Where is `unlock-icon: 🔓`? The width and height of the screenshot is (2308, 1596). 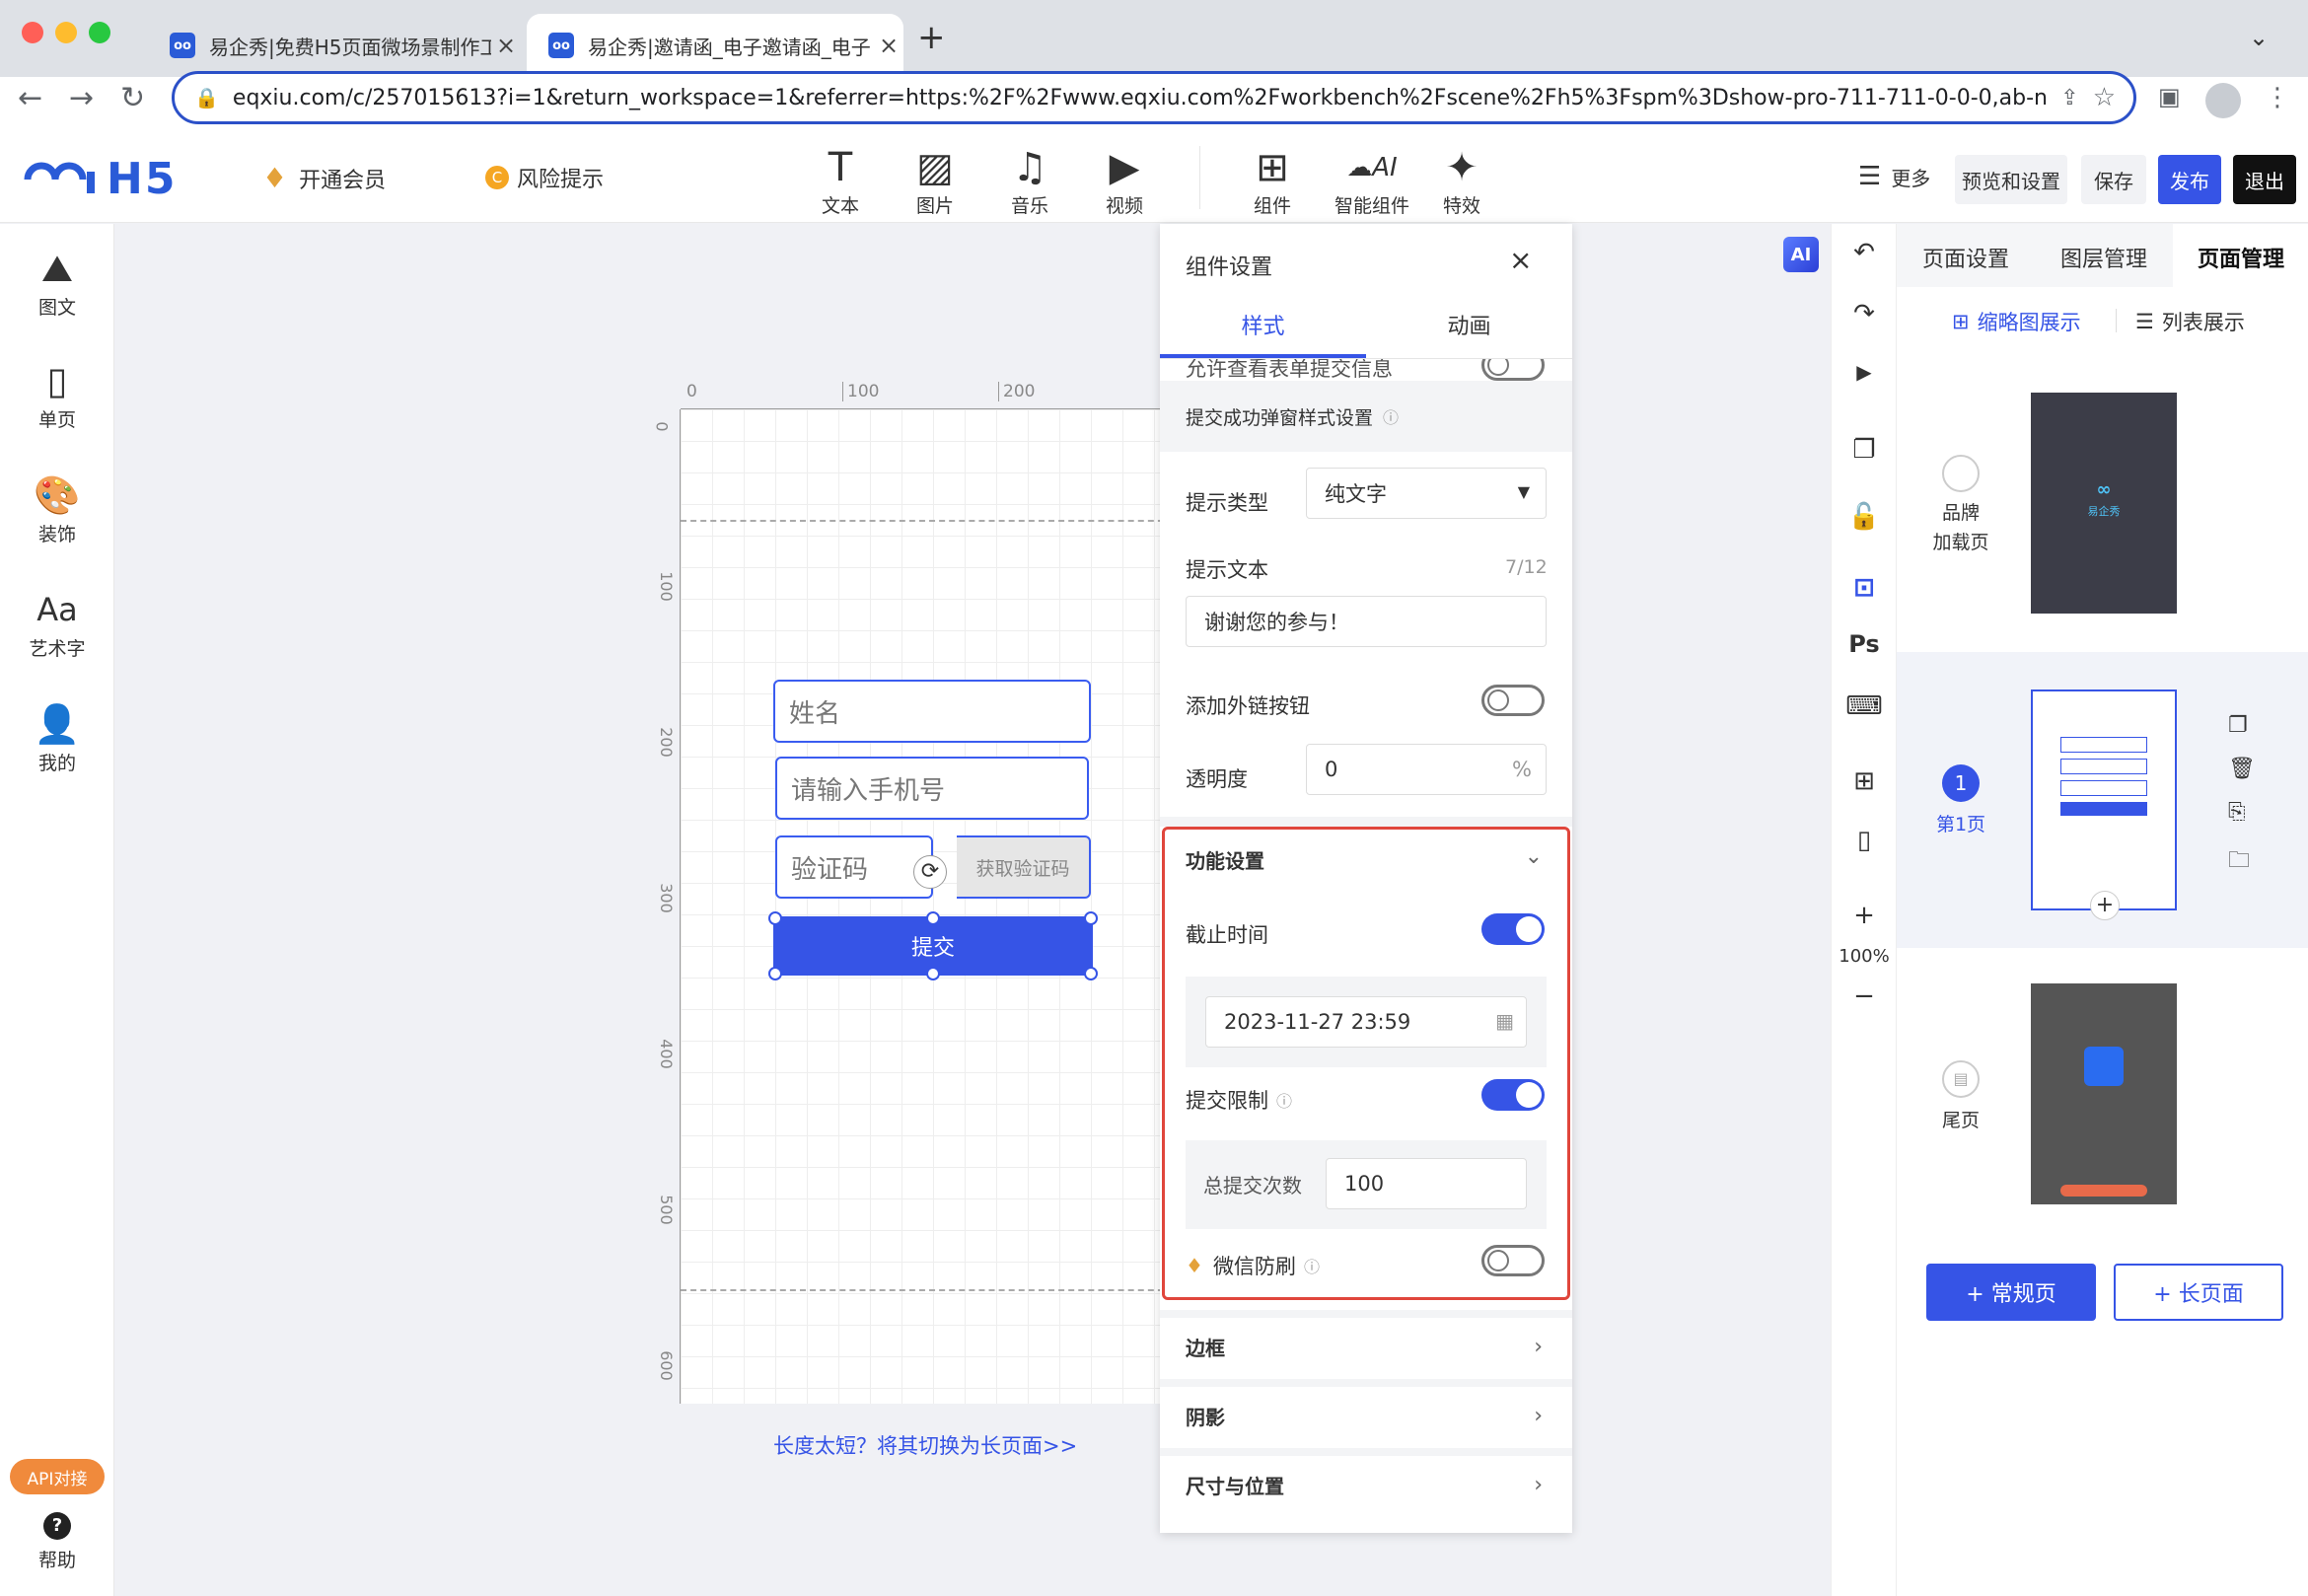
unlock-icon: 🔓 is located at coordinates (1865, 517).